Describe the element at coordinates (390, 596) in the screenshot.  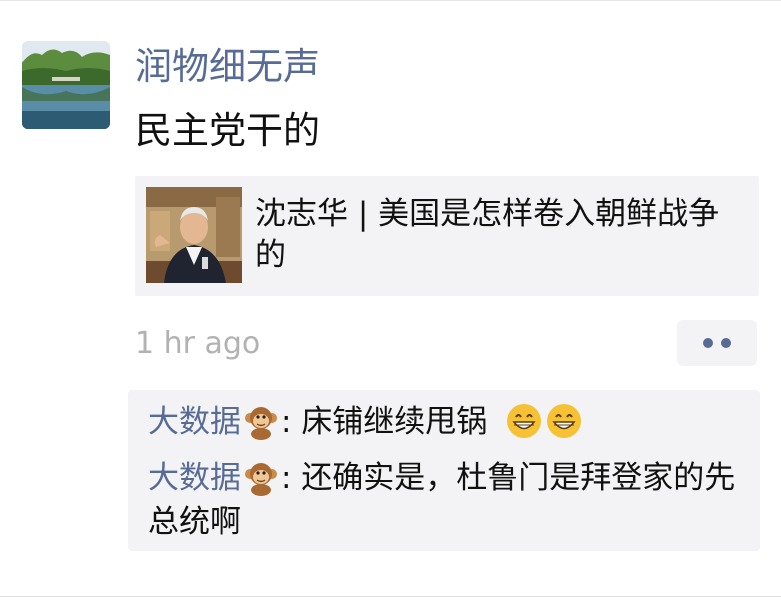
I see `bottom-divider` at that location.